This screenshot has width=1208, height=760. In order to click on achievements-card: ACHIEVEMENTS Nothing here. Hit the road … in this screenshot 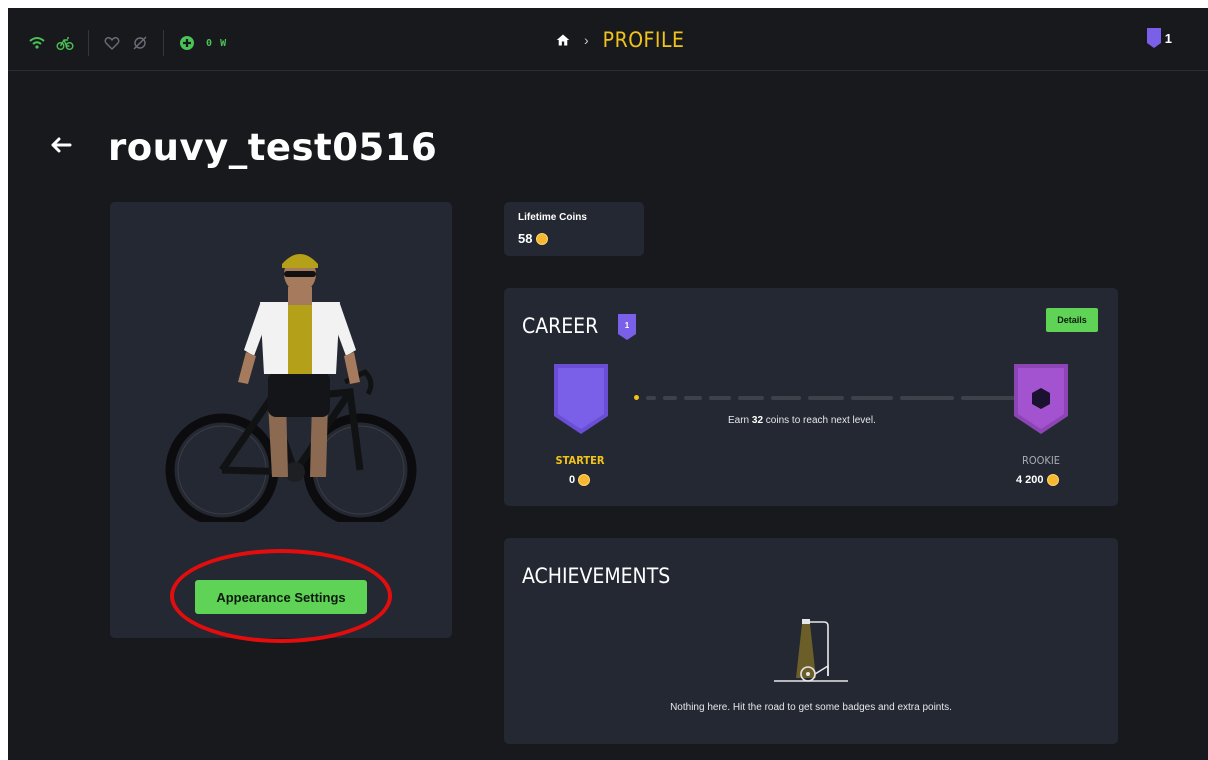, I will do `click(811, 641)`.